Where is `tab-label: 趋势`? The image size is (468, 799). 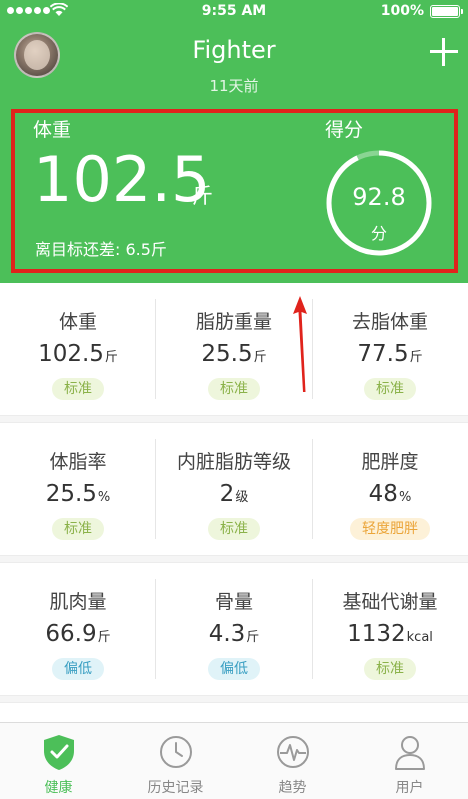 tab-label: 趋势 is located at coordinates (292, 788).